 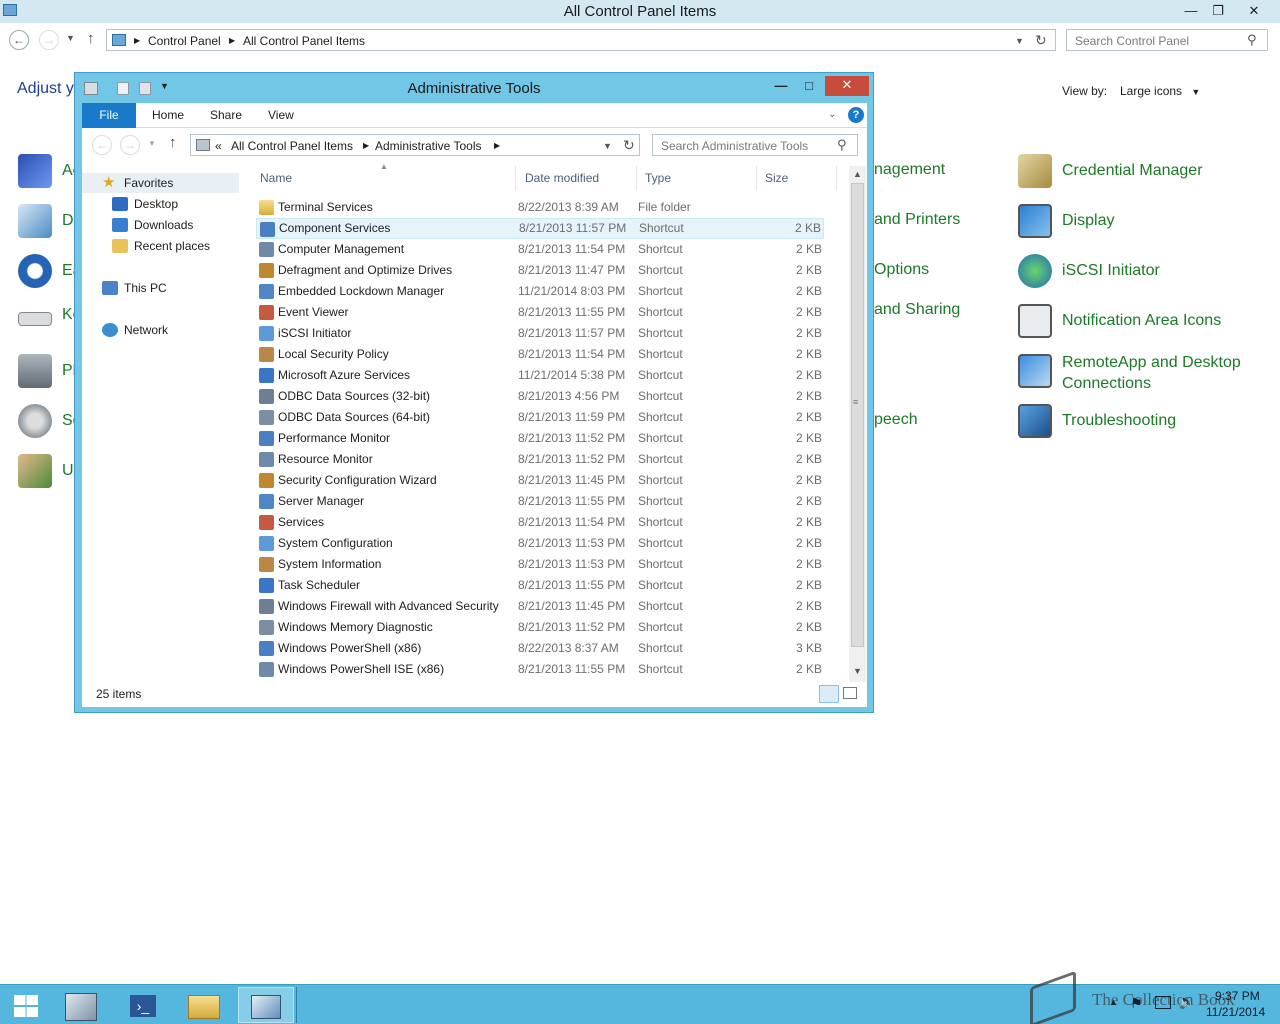 What do you see at coordinates (1167, 40) in the screenshot?
I see `control-panel-search-input: Search Control Panel ⚲` at bounding box center [1167, 40].